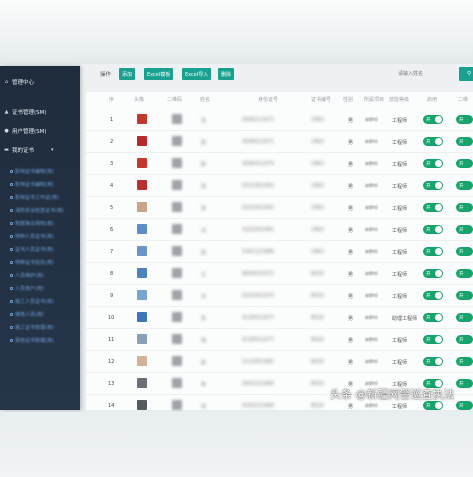  Describe the element at coordinates (204, 165) in the screenshot. I see `person-name: 陈` at that location.